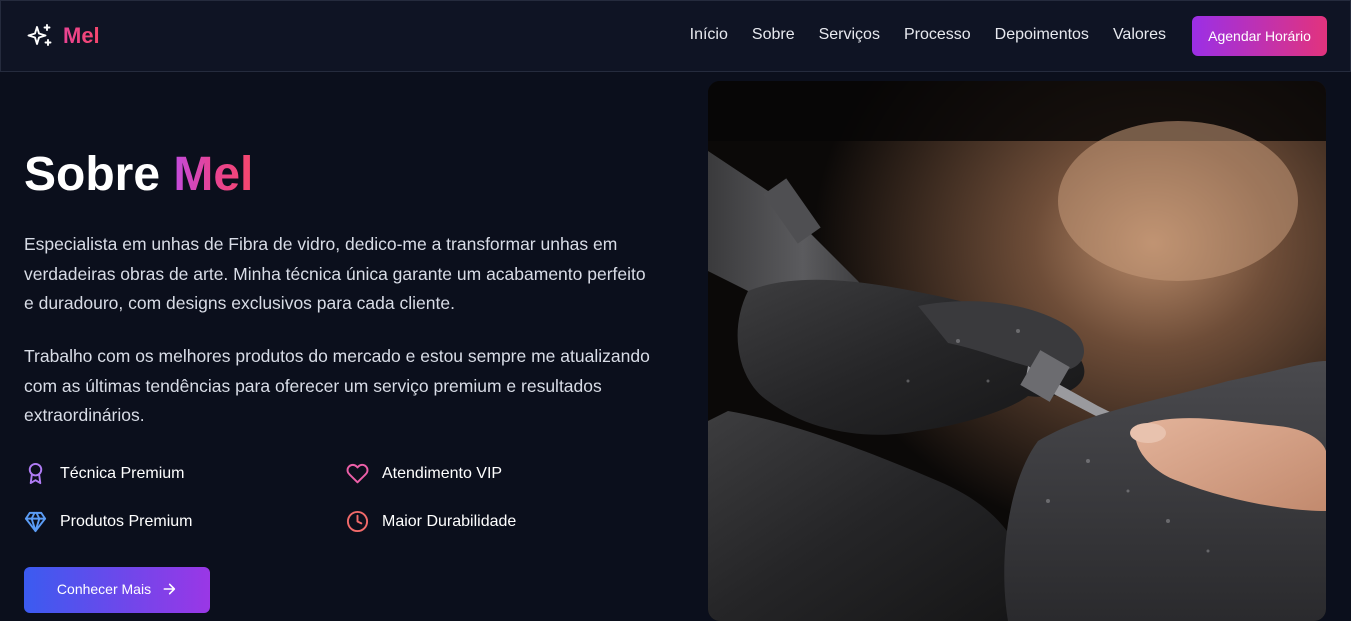 The width and height of the screenshot is (1351, 621). Describe the element at coordinates (104, 589) in the screenshot. I see `learn-more-label: Conhecer Mais` at that location.